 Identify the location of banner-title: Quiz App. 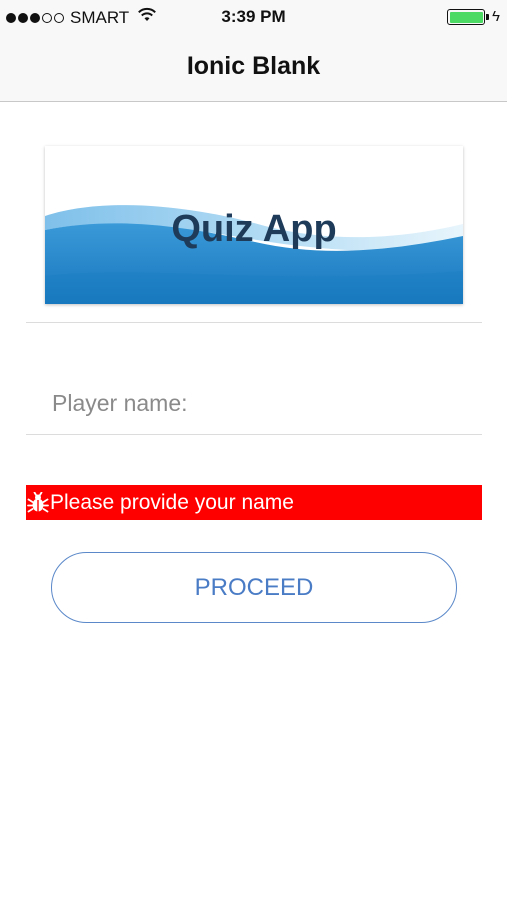
(254, 229).